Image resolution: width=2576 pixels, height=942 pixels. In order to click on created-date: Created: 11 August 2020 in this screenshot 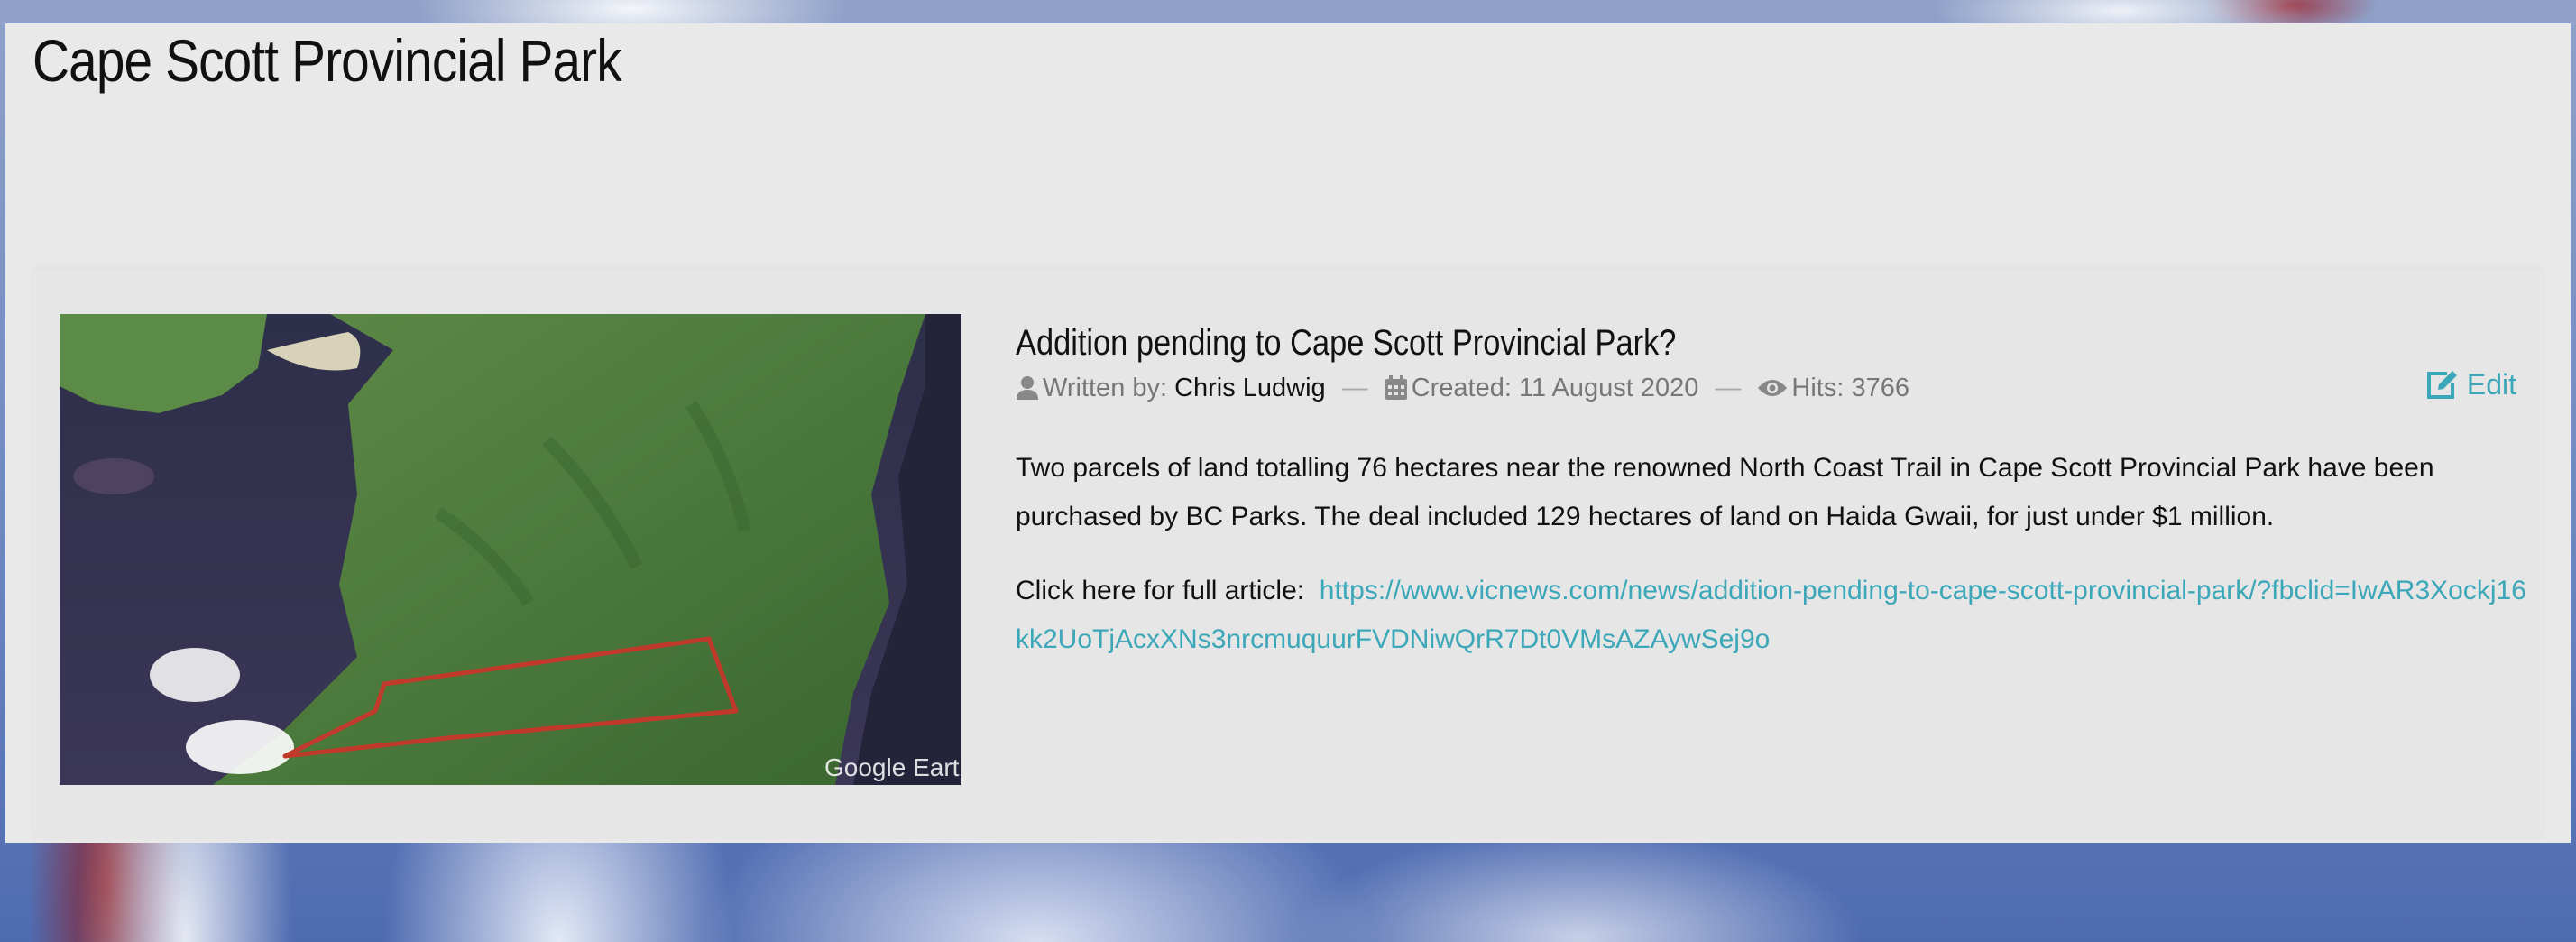, I will do `click(1555, 387)`.